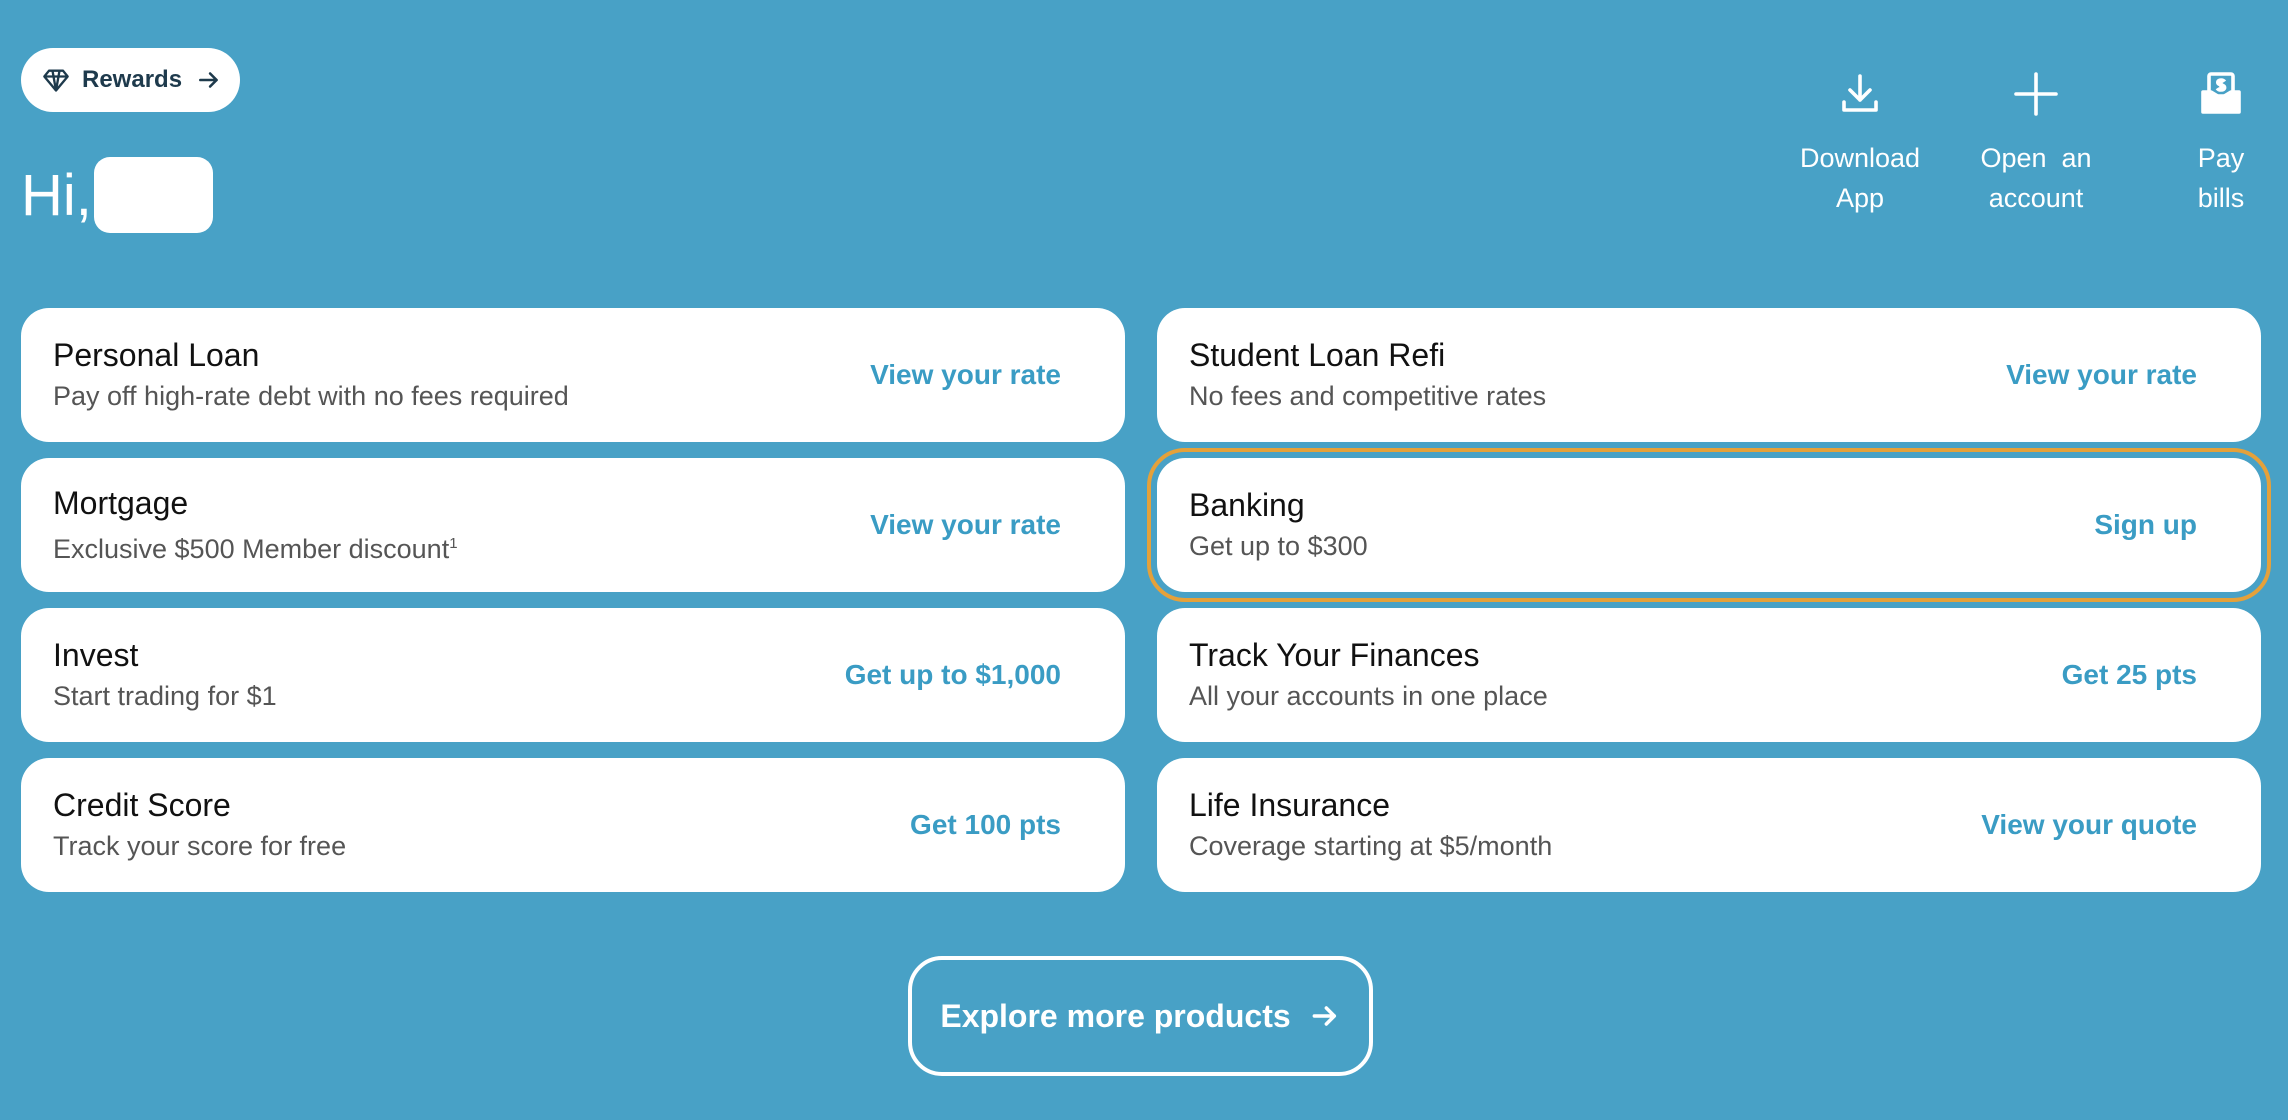 The height and width of the screenshot is (1120, 2288). What do you see at coordinates (2036, 94) in the screenshot?
I see `plus-icon` at bounding box center [2036, 94].